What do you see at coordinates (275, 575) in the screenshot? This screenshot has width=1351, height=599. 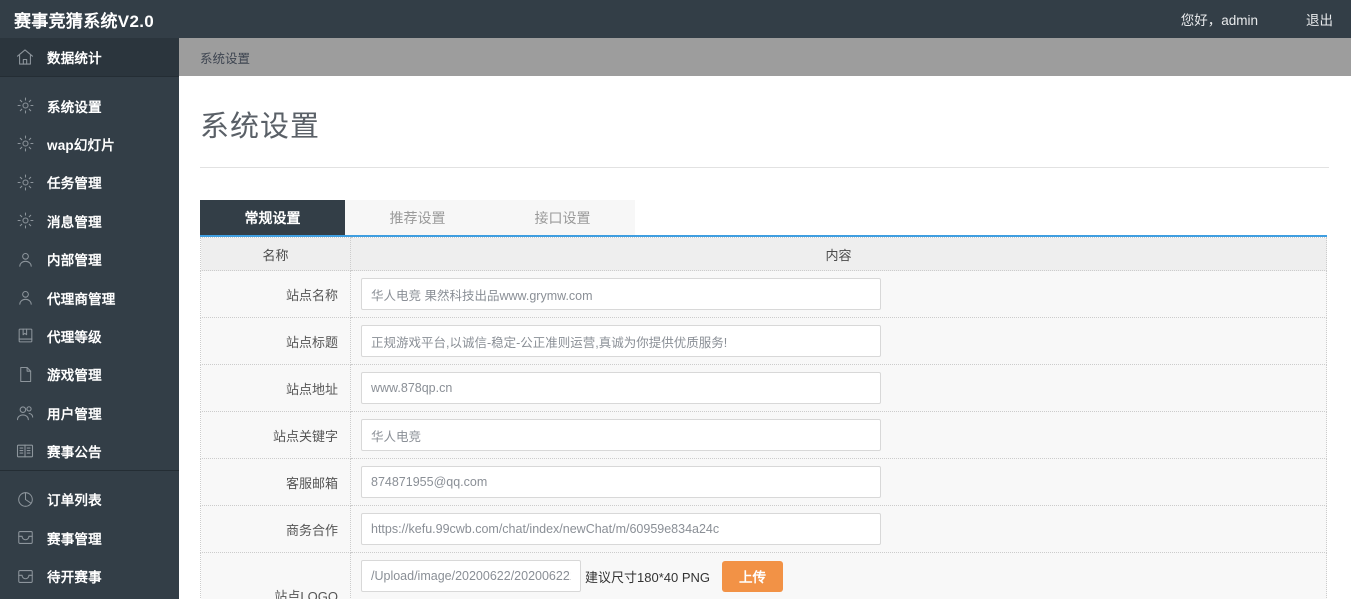 I see `setting-label-logo: 站点LOGO` at bounding box center [275, 575].